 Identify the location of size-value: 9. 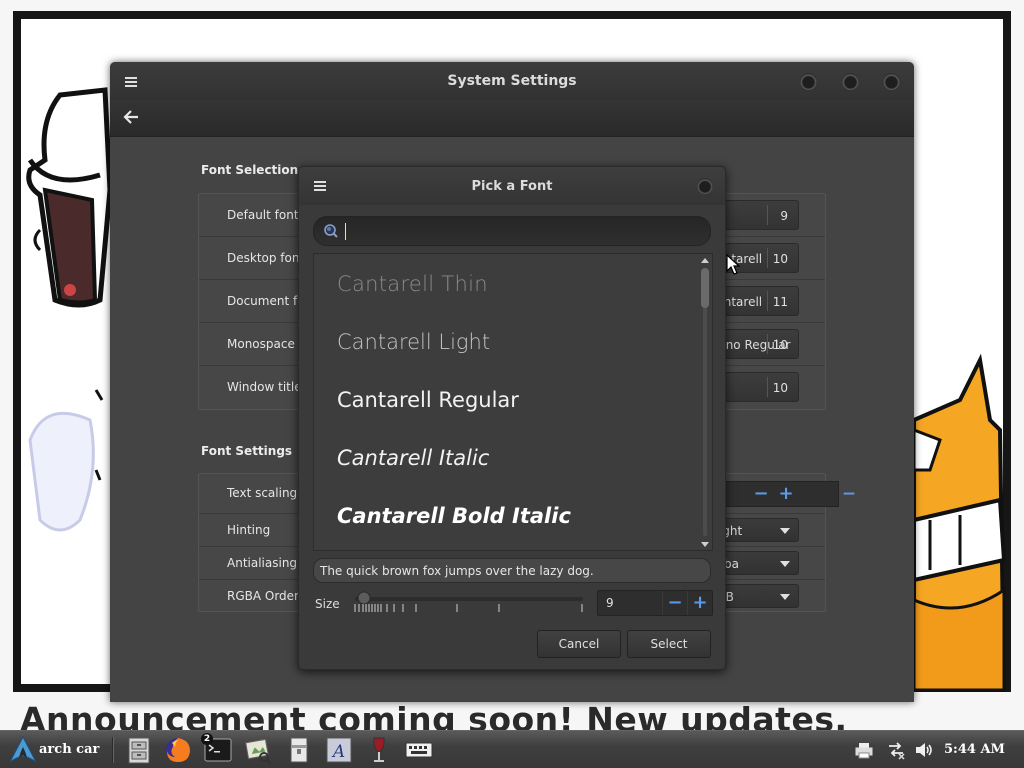
(610, 603).